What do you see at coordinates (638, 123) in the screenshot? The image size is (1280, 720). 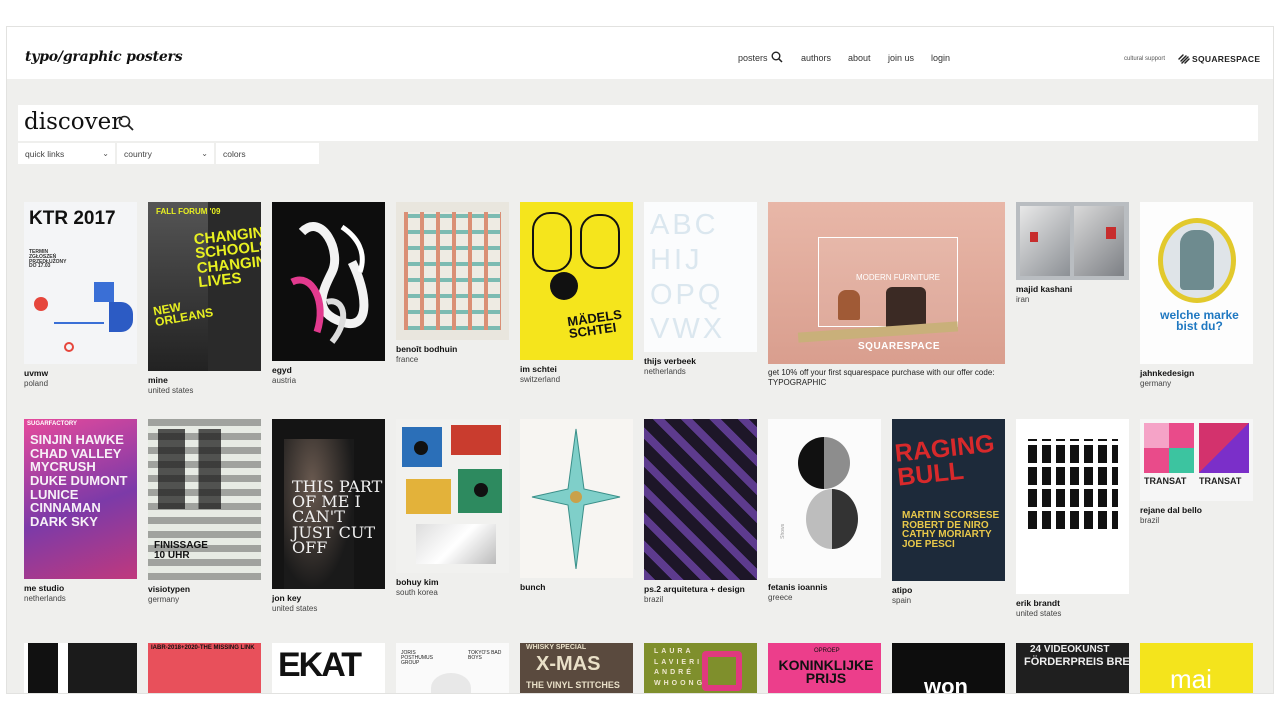 I see `discover-search-bar: discover` at bounding box center [638, 123].